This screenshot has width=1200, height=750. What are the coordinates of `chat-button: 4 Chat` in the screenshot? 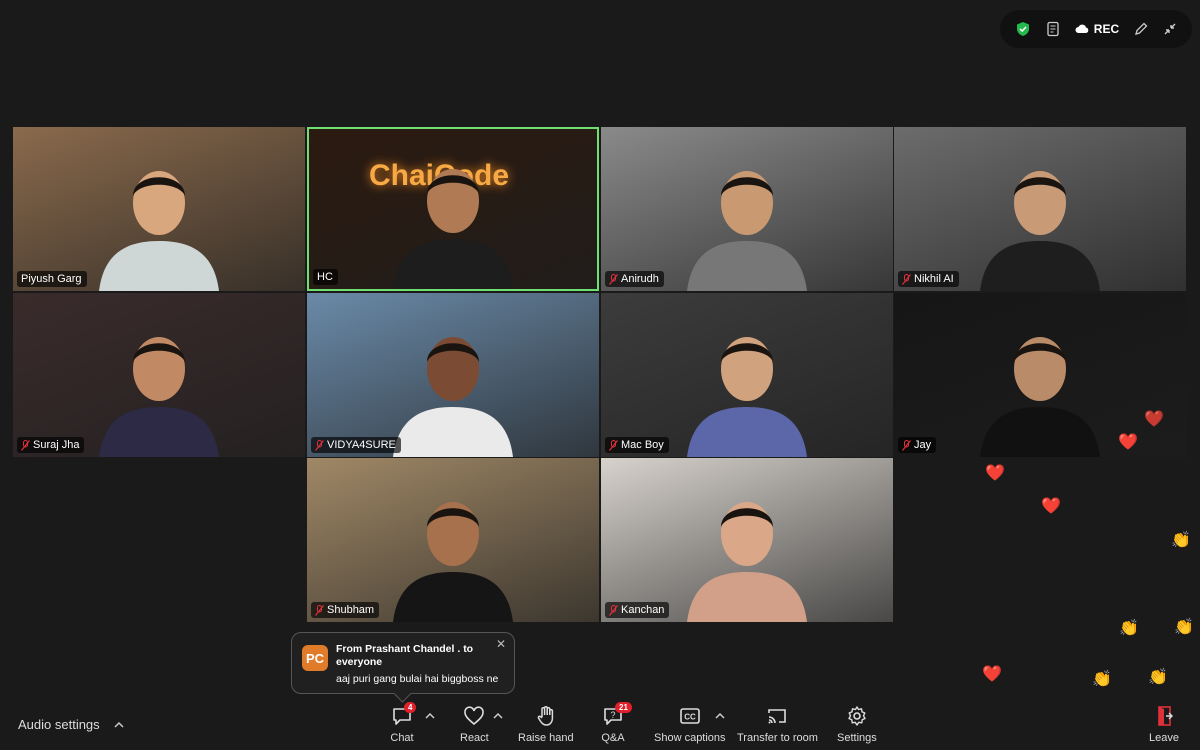 It's located at (403, 723).